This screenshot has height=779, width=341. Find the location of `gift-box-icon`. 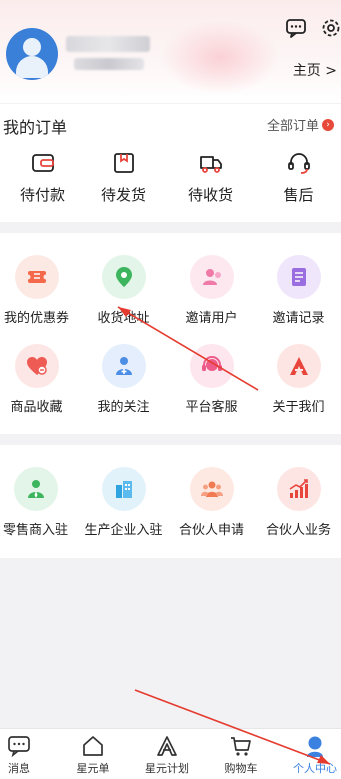

gift-box-icon is located at coordinates (123, 163).